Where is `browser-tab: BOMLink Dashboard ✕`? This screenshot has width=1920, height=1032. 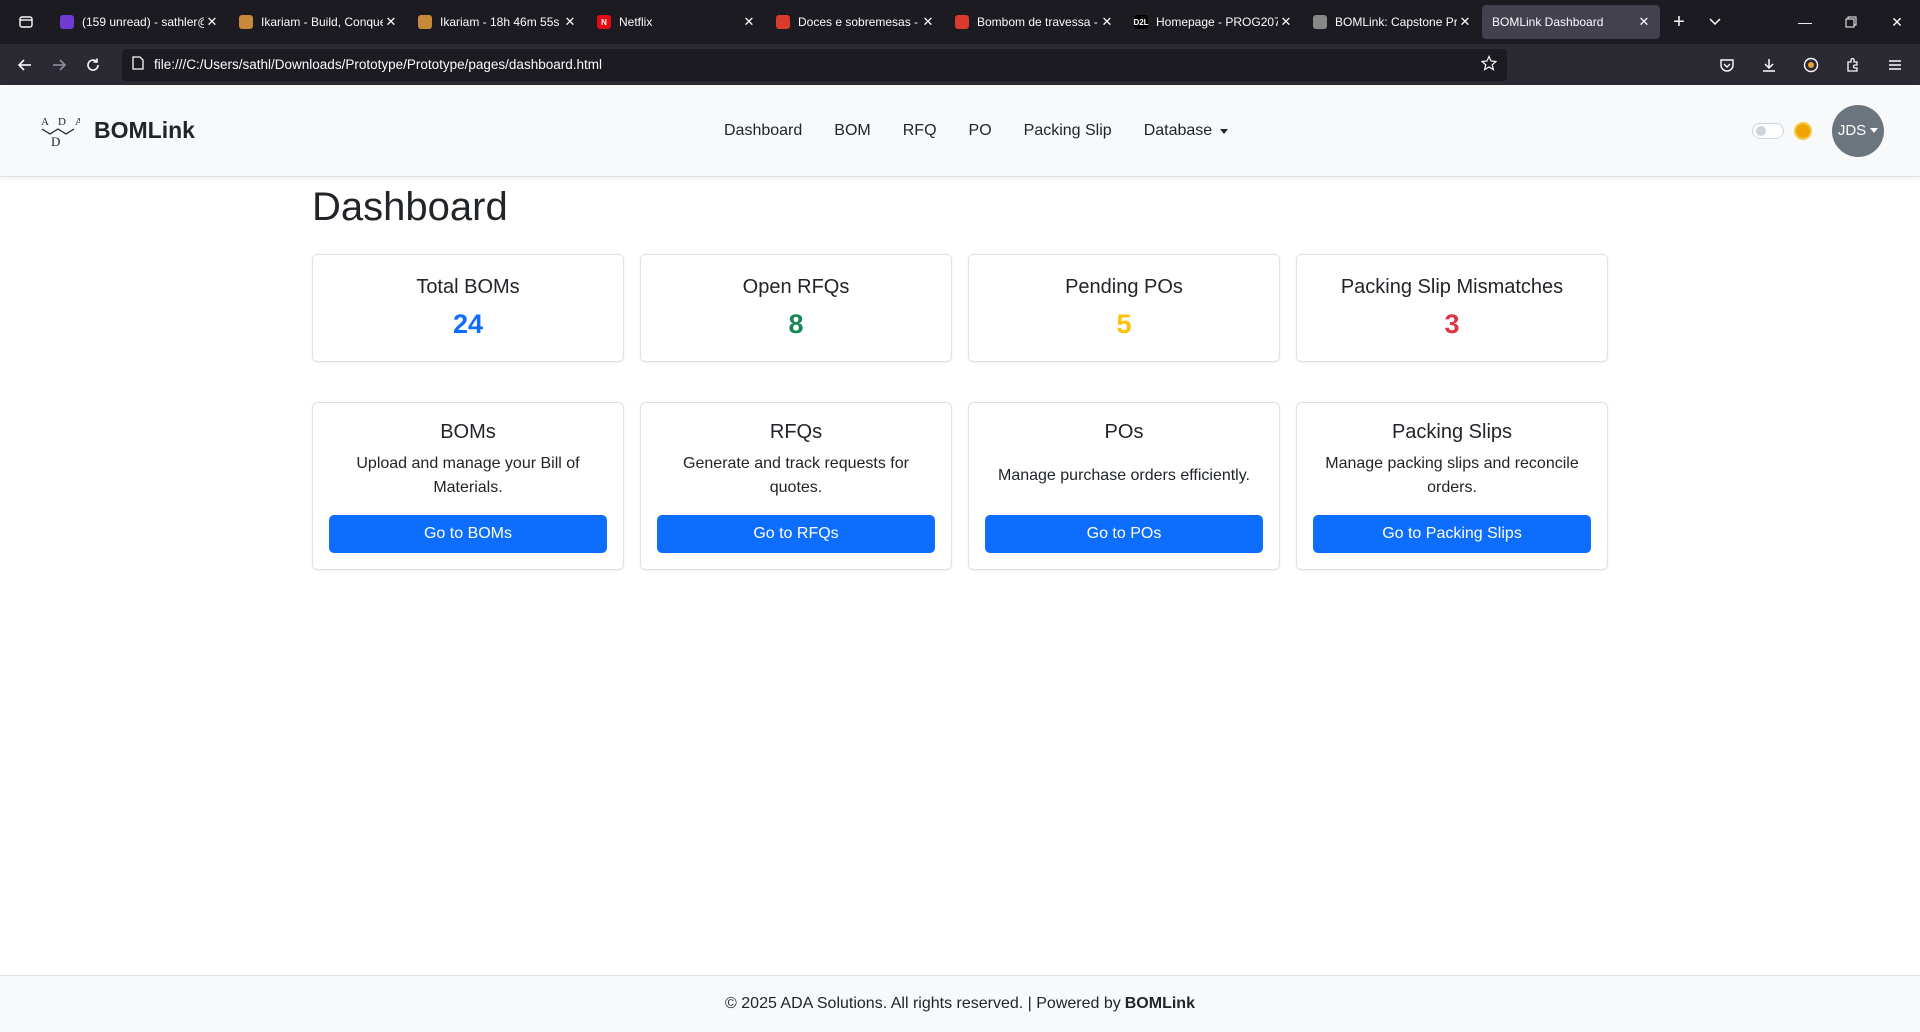 browser-tab: BOMLink Dashboard ✕ is located at coordinates (1571, 22).